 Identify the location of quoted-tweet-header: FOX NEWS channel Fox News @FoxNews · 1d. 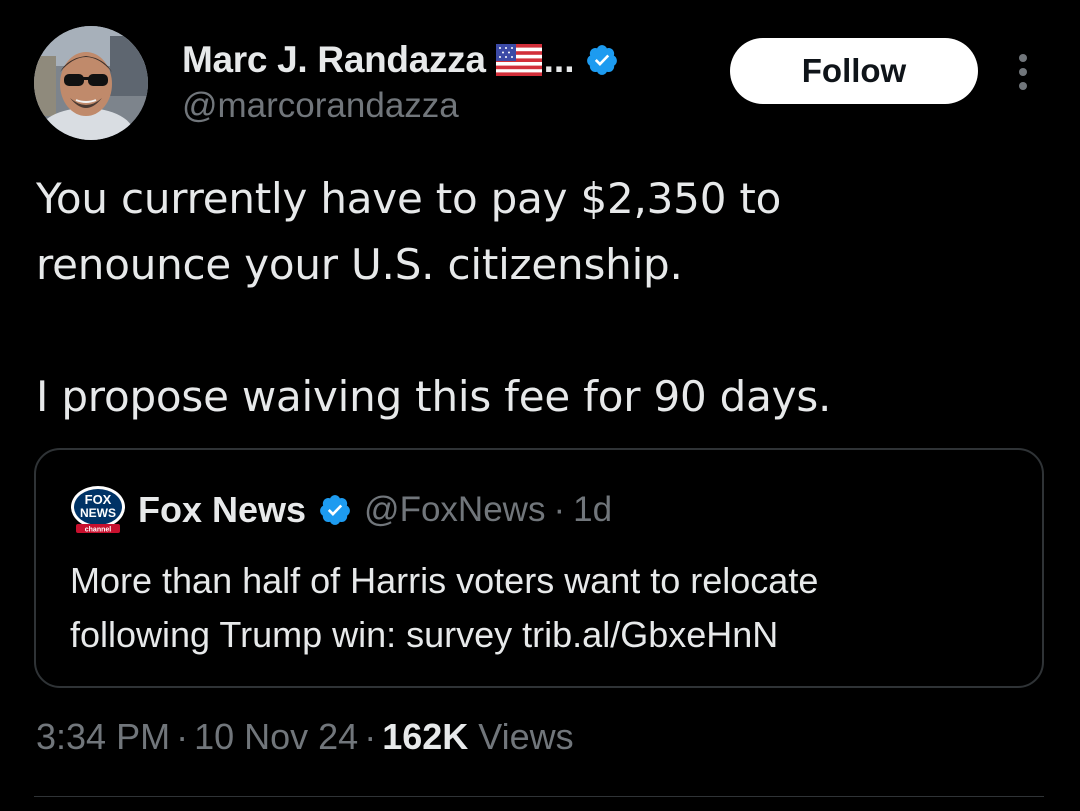
(341, 510).